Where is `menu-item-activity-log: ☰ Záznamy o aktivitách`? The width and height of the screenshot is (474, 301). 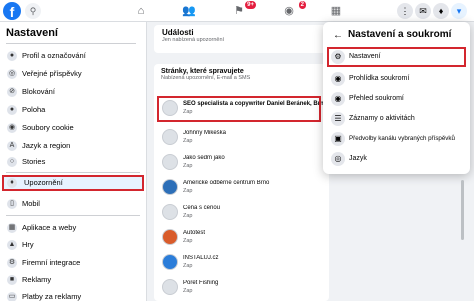
menu-item-activity-log: ☰ Záznamy o aktivitách is located at coordinates (396, 119).